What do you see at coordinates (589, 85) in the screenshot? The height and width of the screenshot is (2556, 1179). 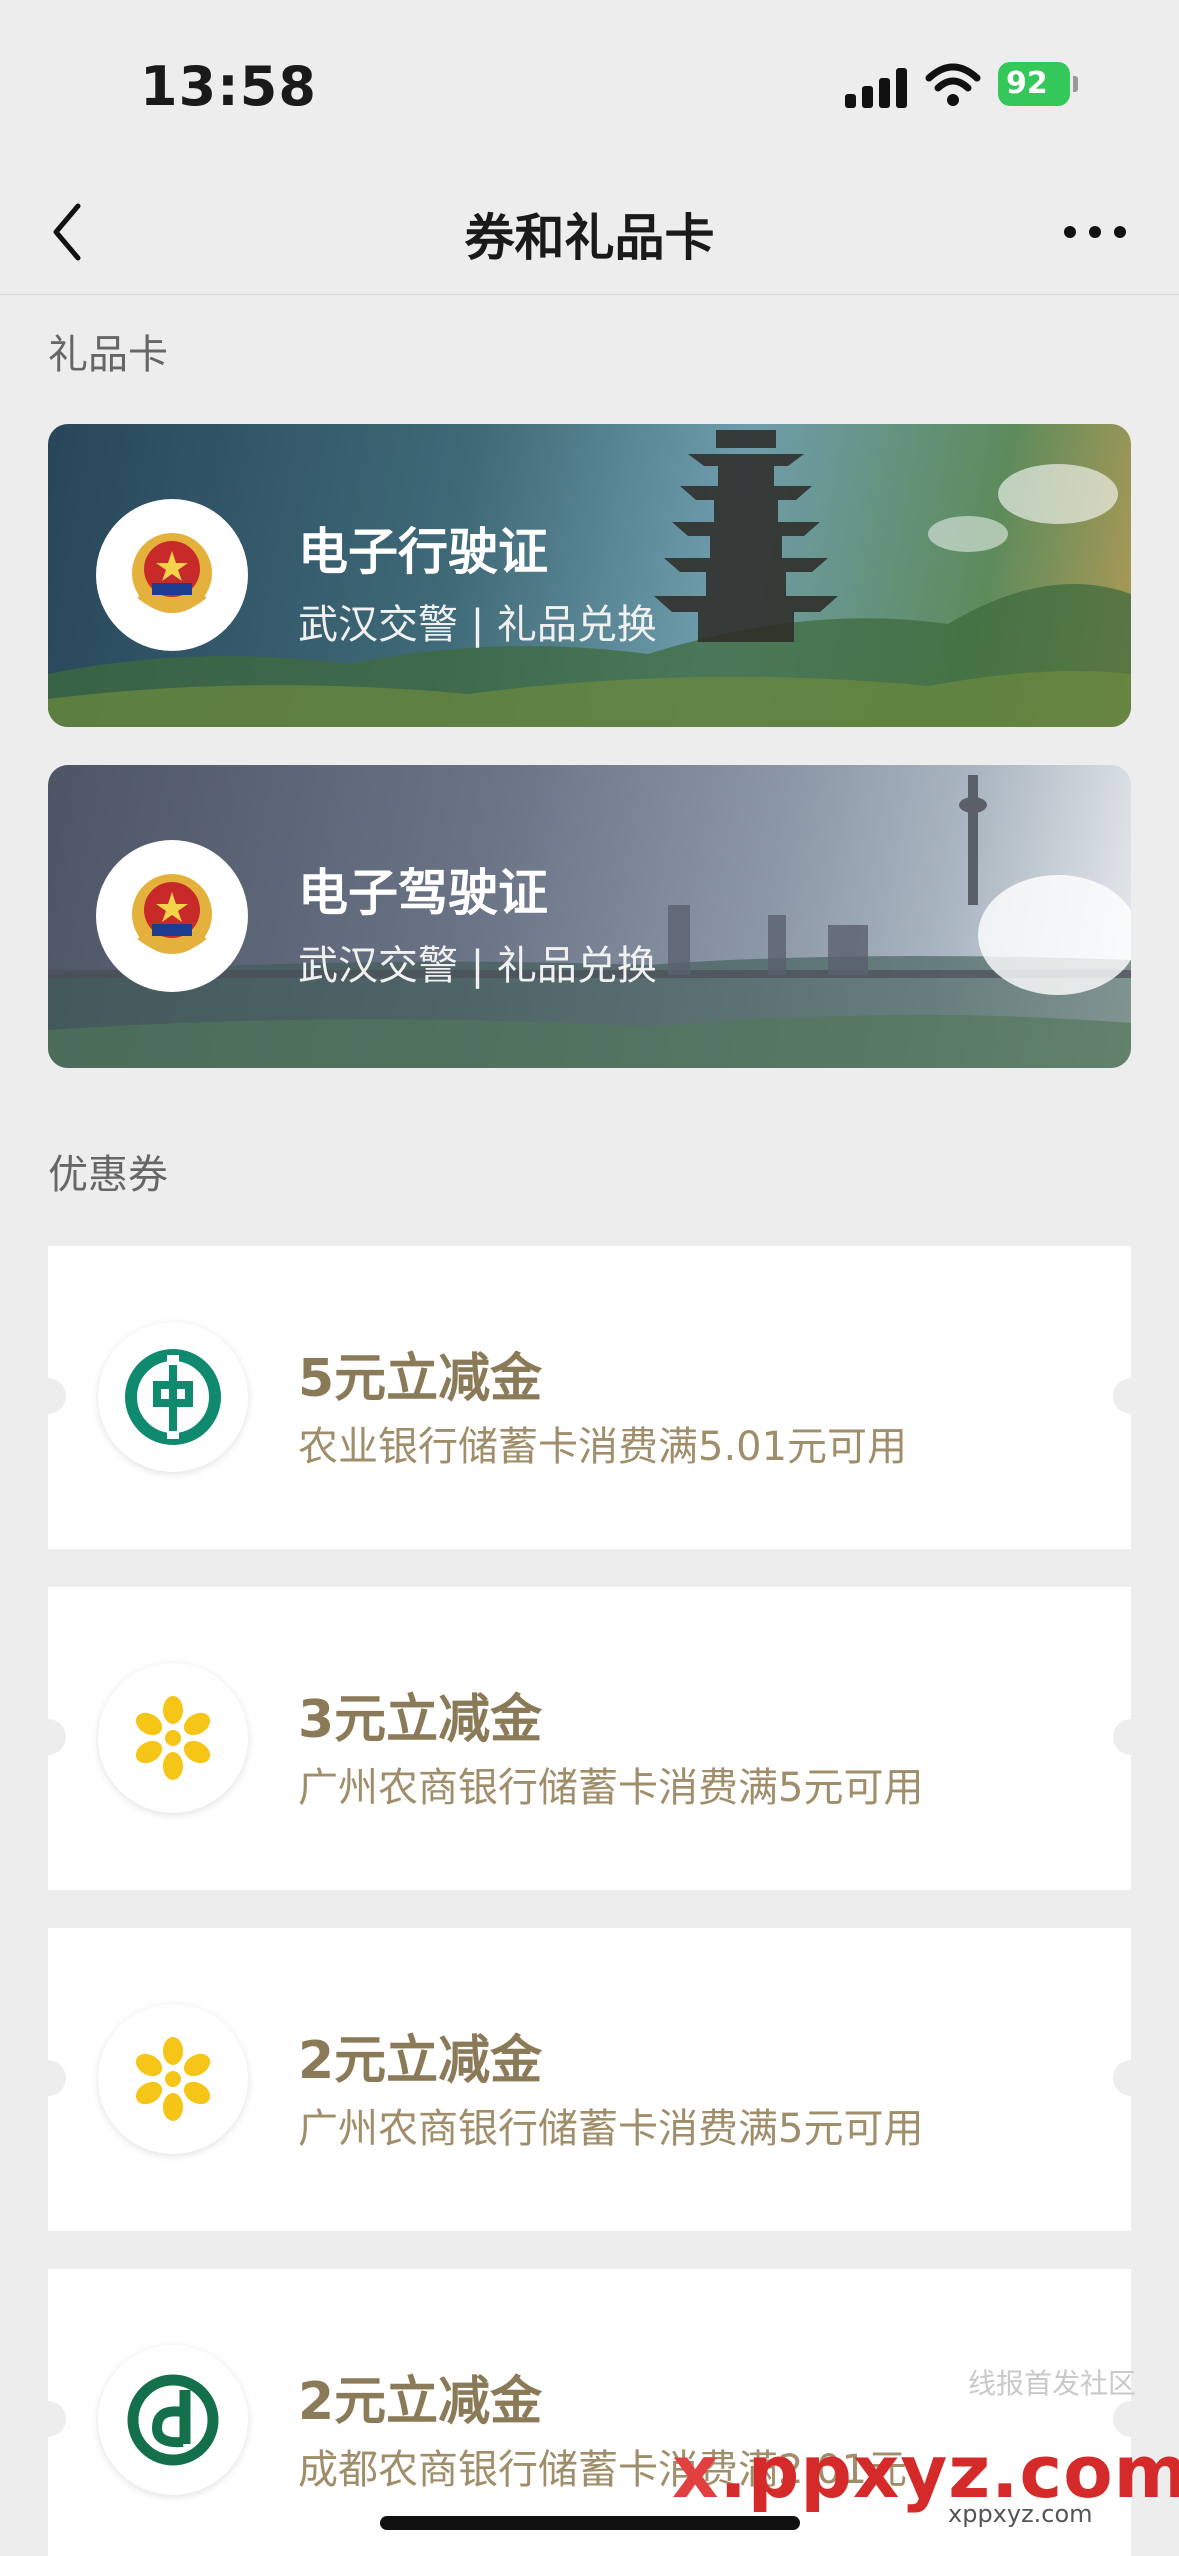 I see `status-bar: 13:58 92` at bounding box center [589, 85].